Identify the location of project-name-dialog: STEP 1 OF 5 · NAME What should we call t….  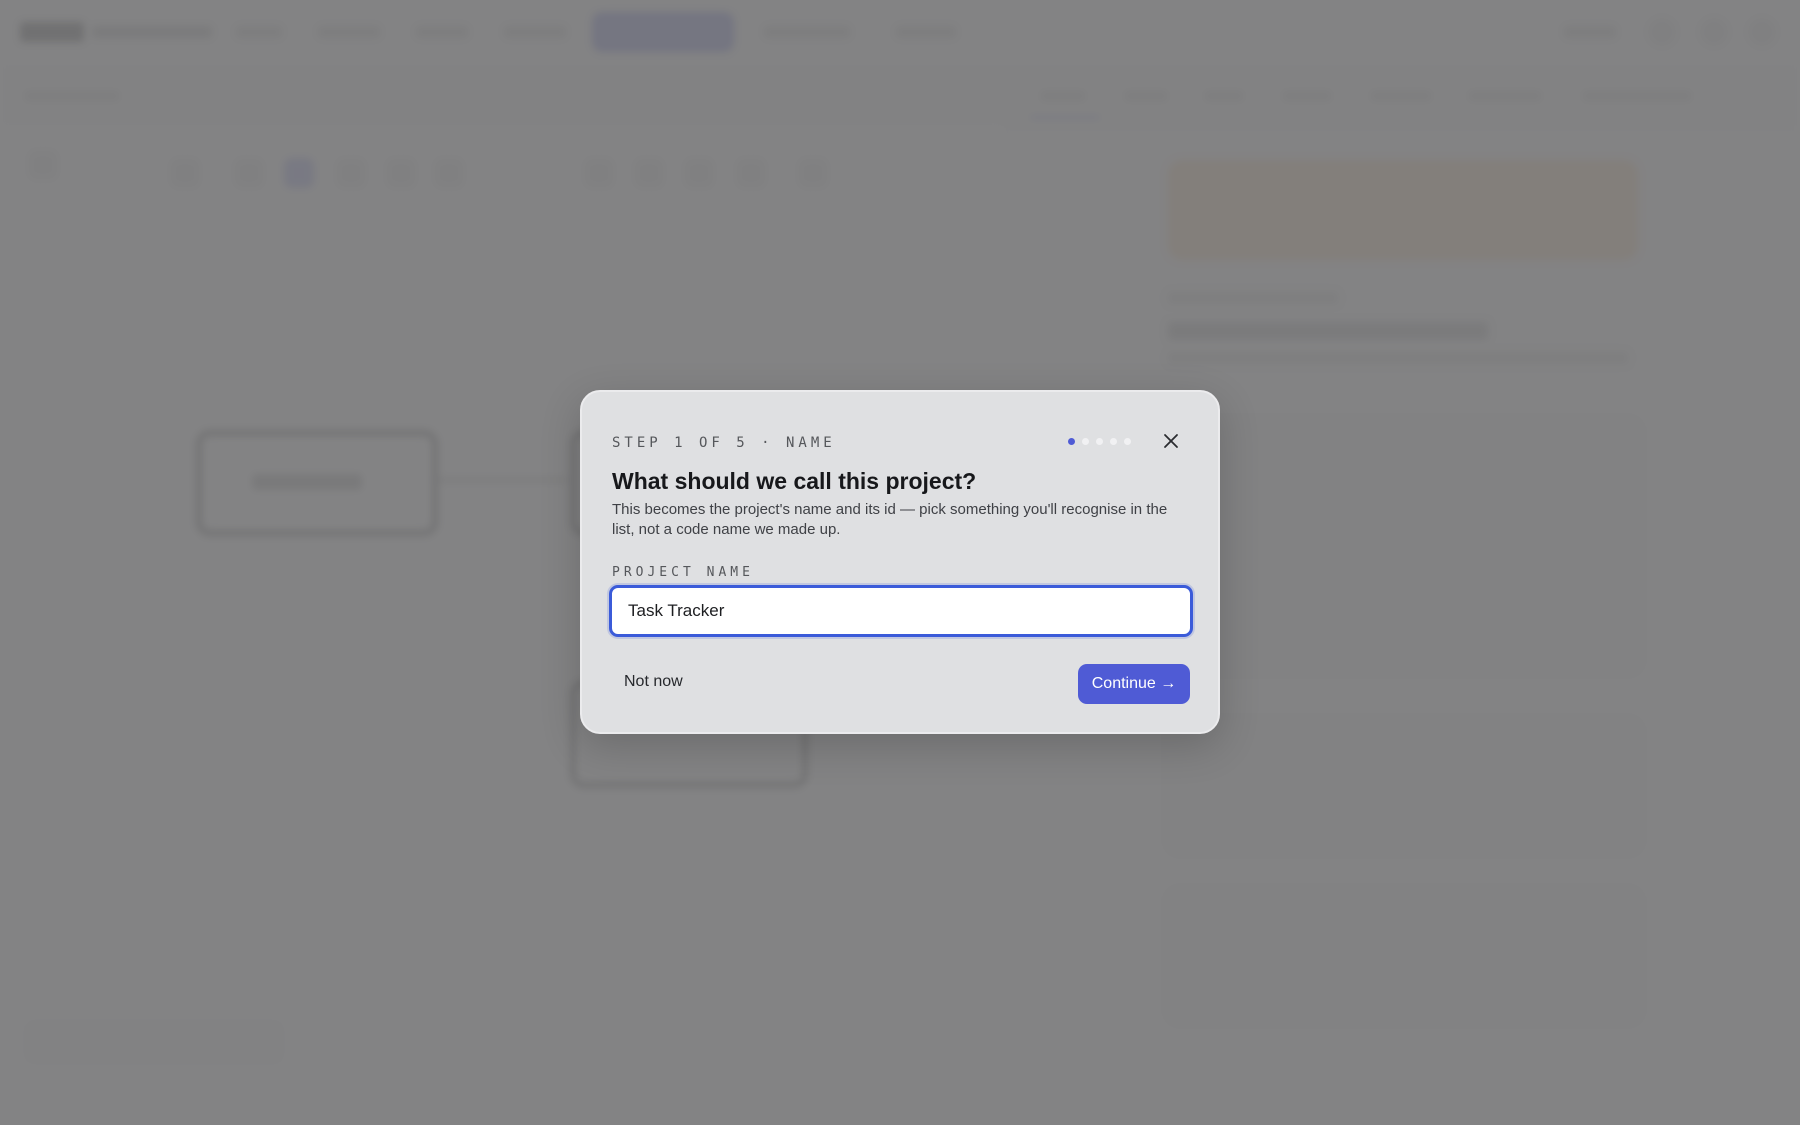
(900, 562).